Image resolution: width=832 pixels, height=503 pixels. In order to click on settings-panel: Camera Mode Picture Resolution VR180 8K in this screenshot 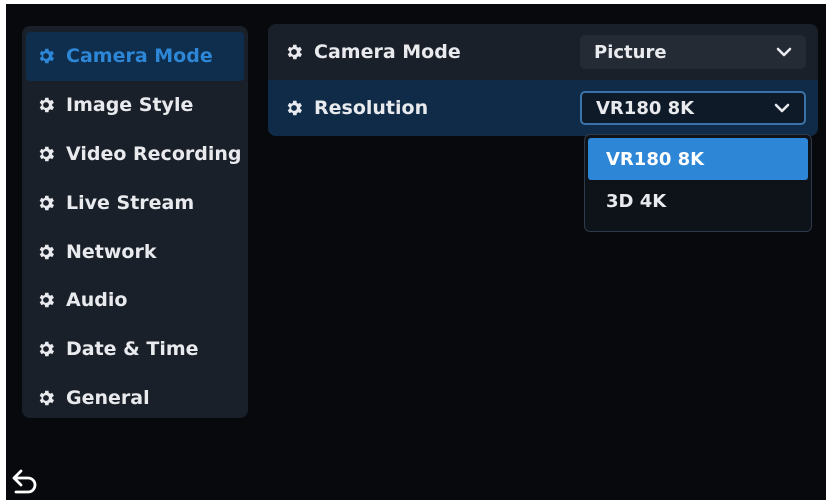, I will do `click(543, 80)`.